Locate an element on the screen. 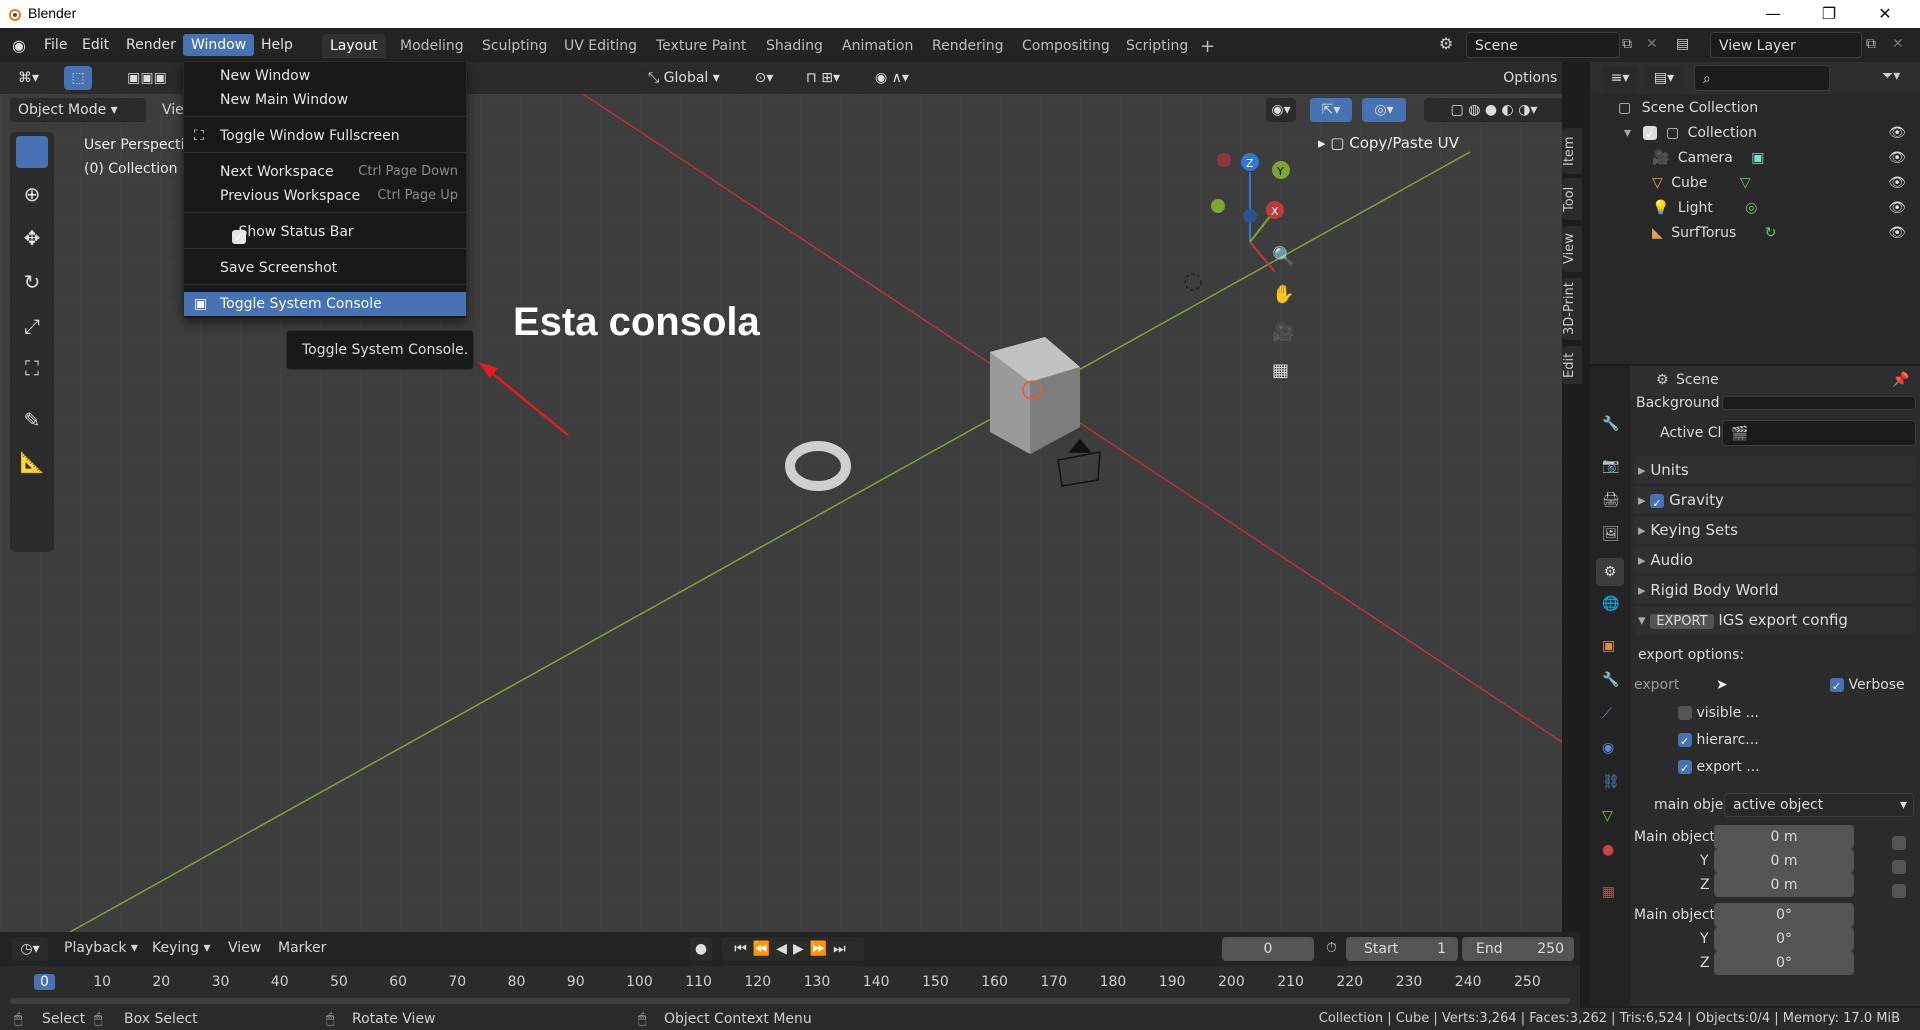 The height and width of the screenshot is (1030, 1920). current-frame-field: 0 is located at coordinates (1268, 949).